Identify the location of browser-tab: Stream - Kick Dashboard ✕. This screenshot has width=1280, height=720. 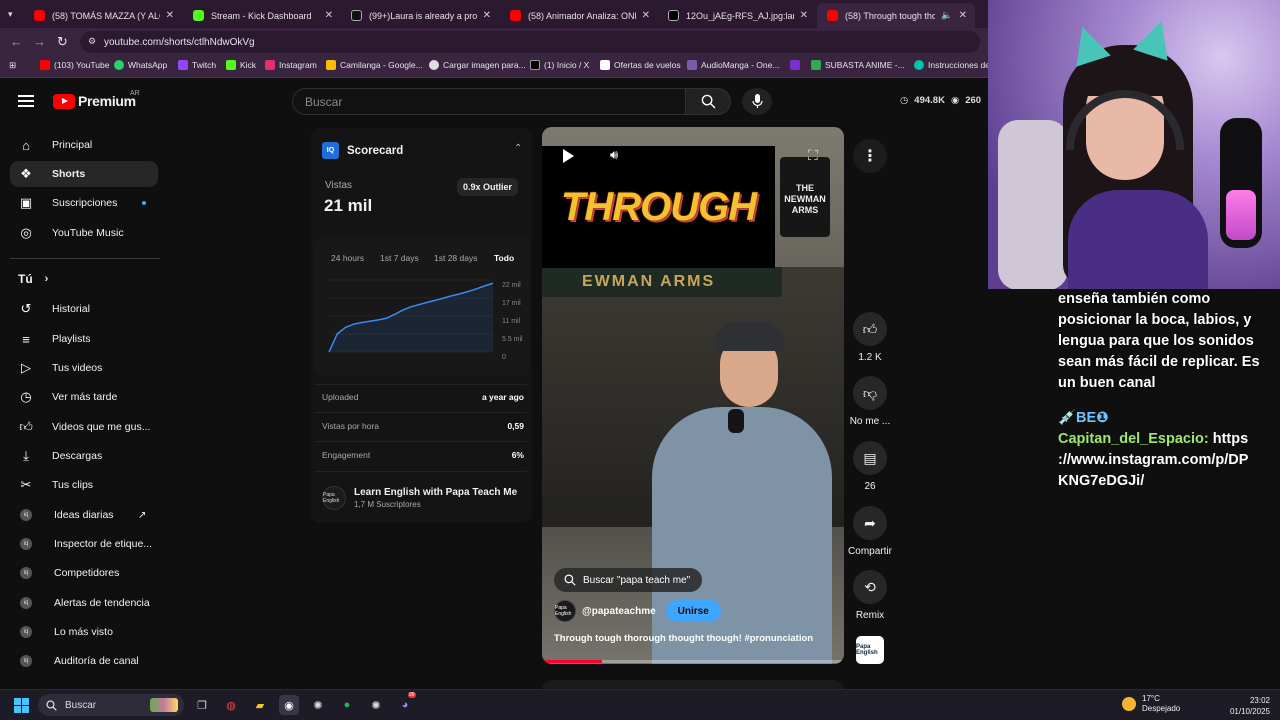
(262, 15).